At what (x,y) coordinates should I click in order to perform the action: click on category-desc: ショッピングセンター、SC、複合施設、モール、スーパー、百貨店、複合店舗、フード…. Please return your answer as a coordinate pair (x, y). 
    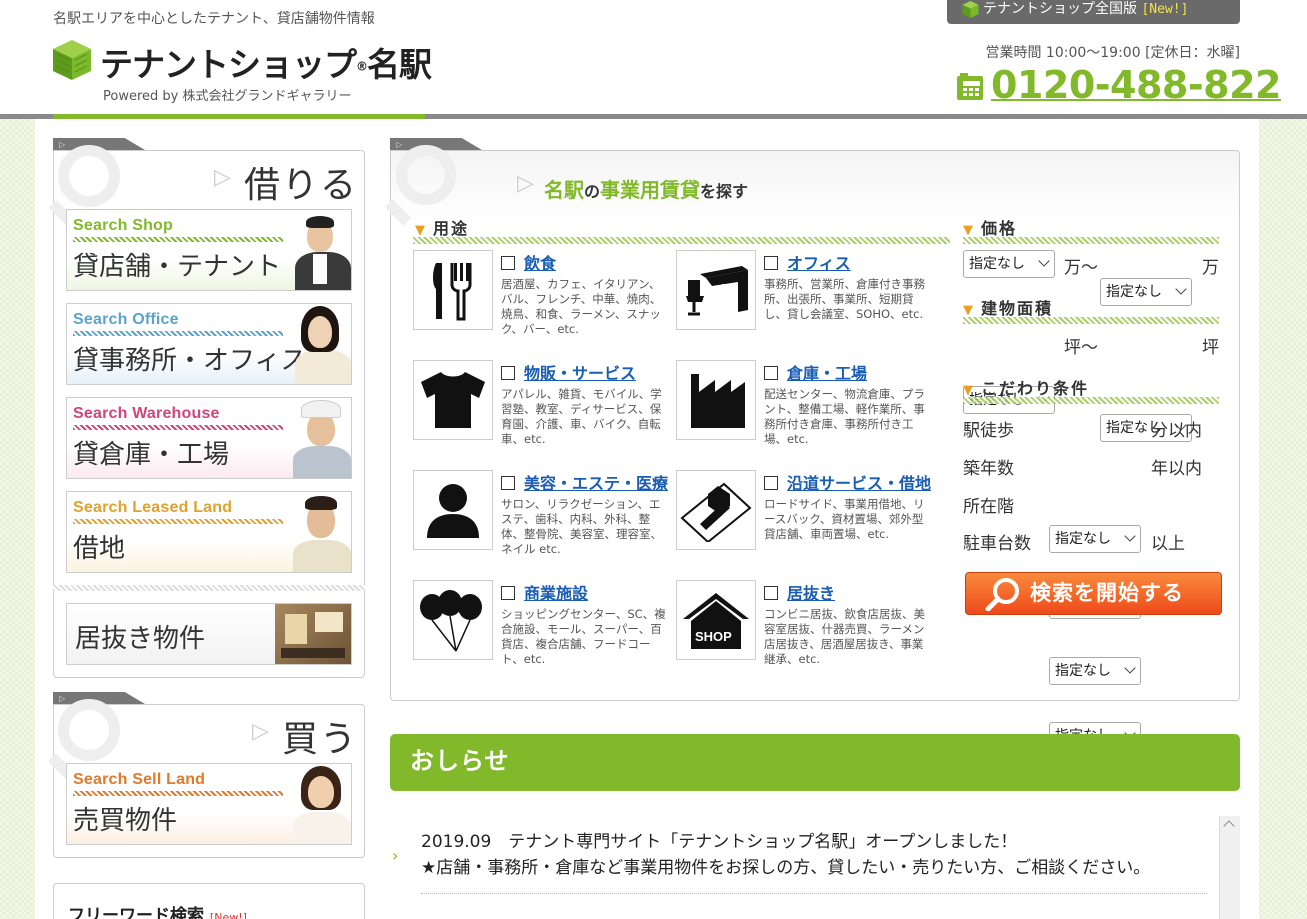
    Looking at the image, I should click on (583, 636).